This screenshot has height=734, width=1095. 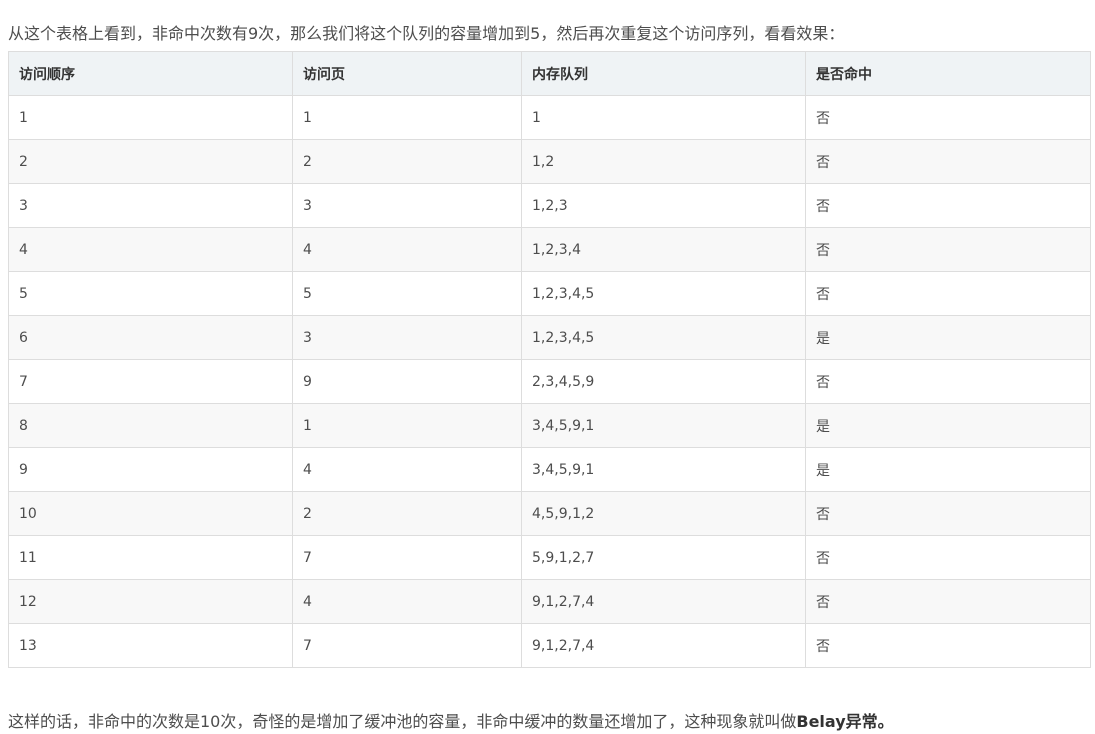 I want to click on cell-memory-queue: 1,2,3, so click(x=663, y=205).